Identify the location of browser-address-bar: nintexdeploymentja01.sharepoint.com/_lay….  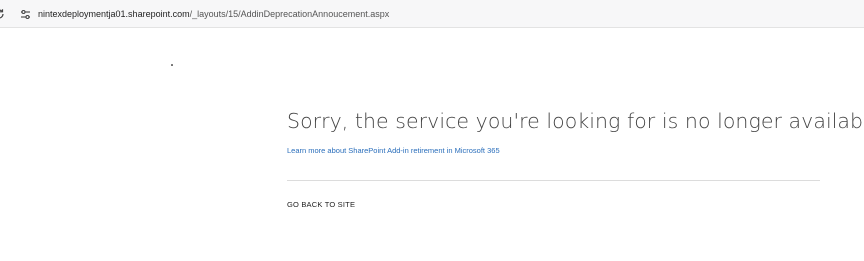
(432, 14).